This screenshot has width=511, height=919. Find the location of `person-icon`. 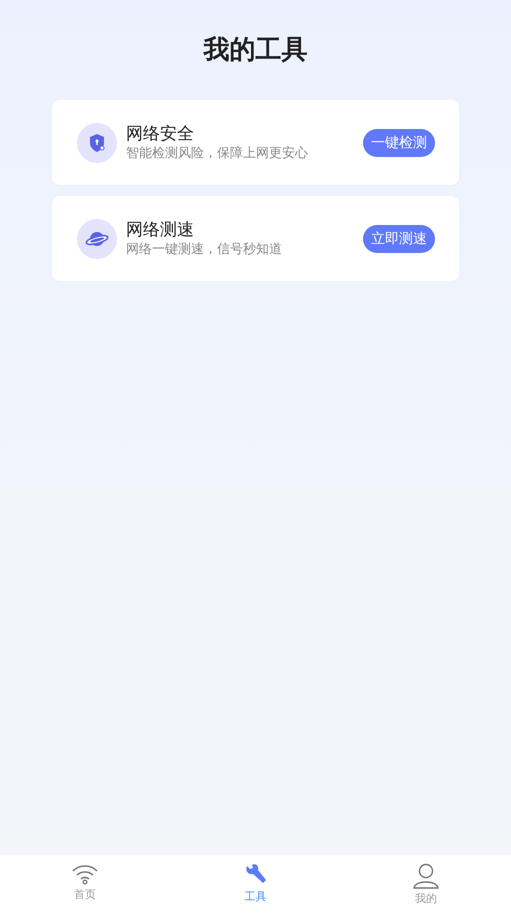

person-icon is located at coordinates (425, 876).